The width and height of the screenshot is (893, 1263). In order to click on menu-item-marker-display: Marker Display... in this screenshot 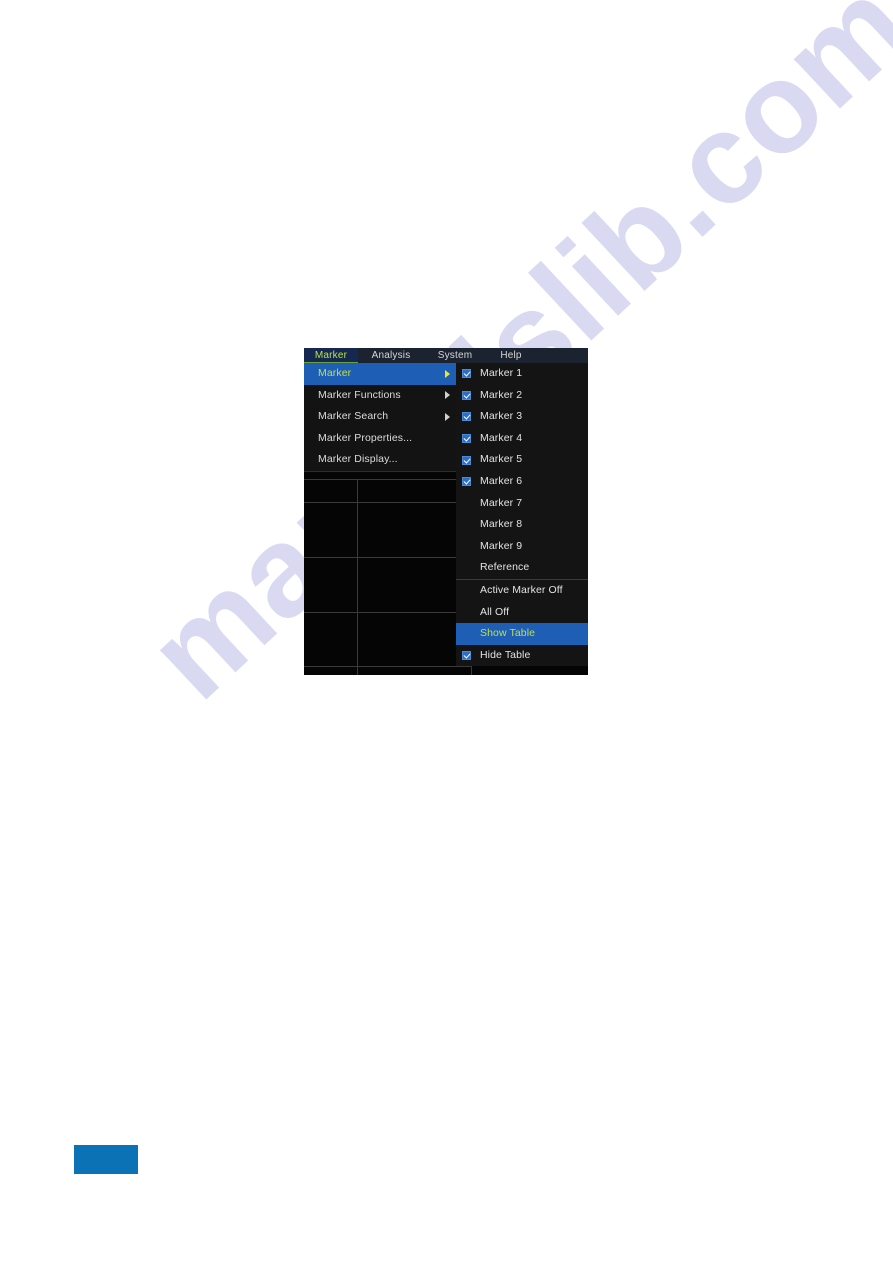, I will do `click(380, 460)`.